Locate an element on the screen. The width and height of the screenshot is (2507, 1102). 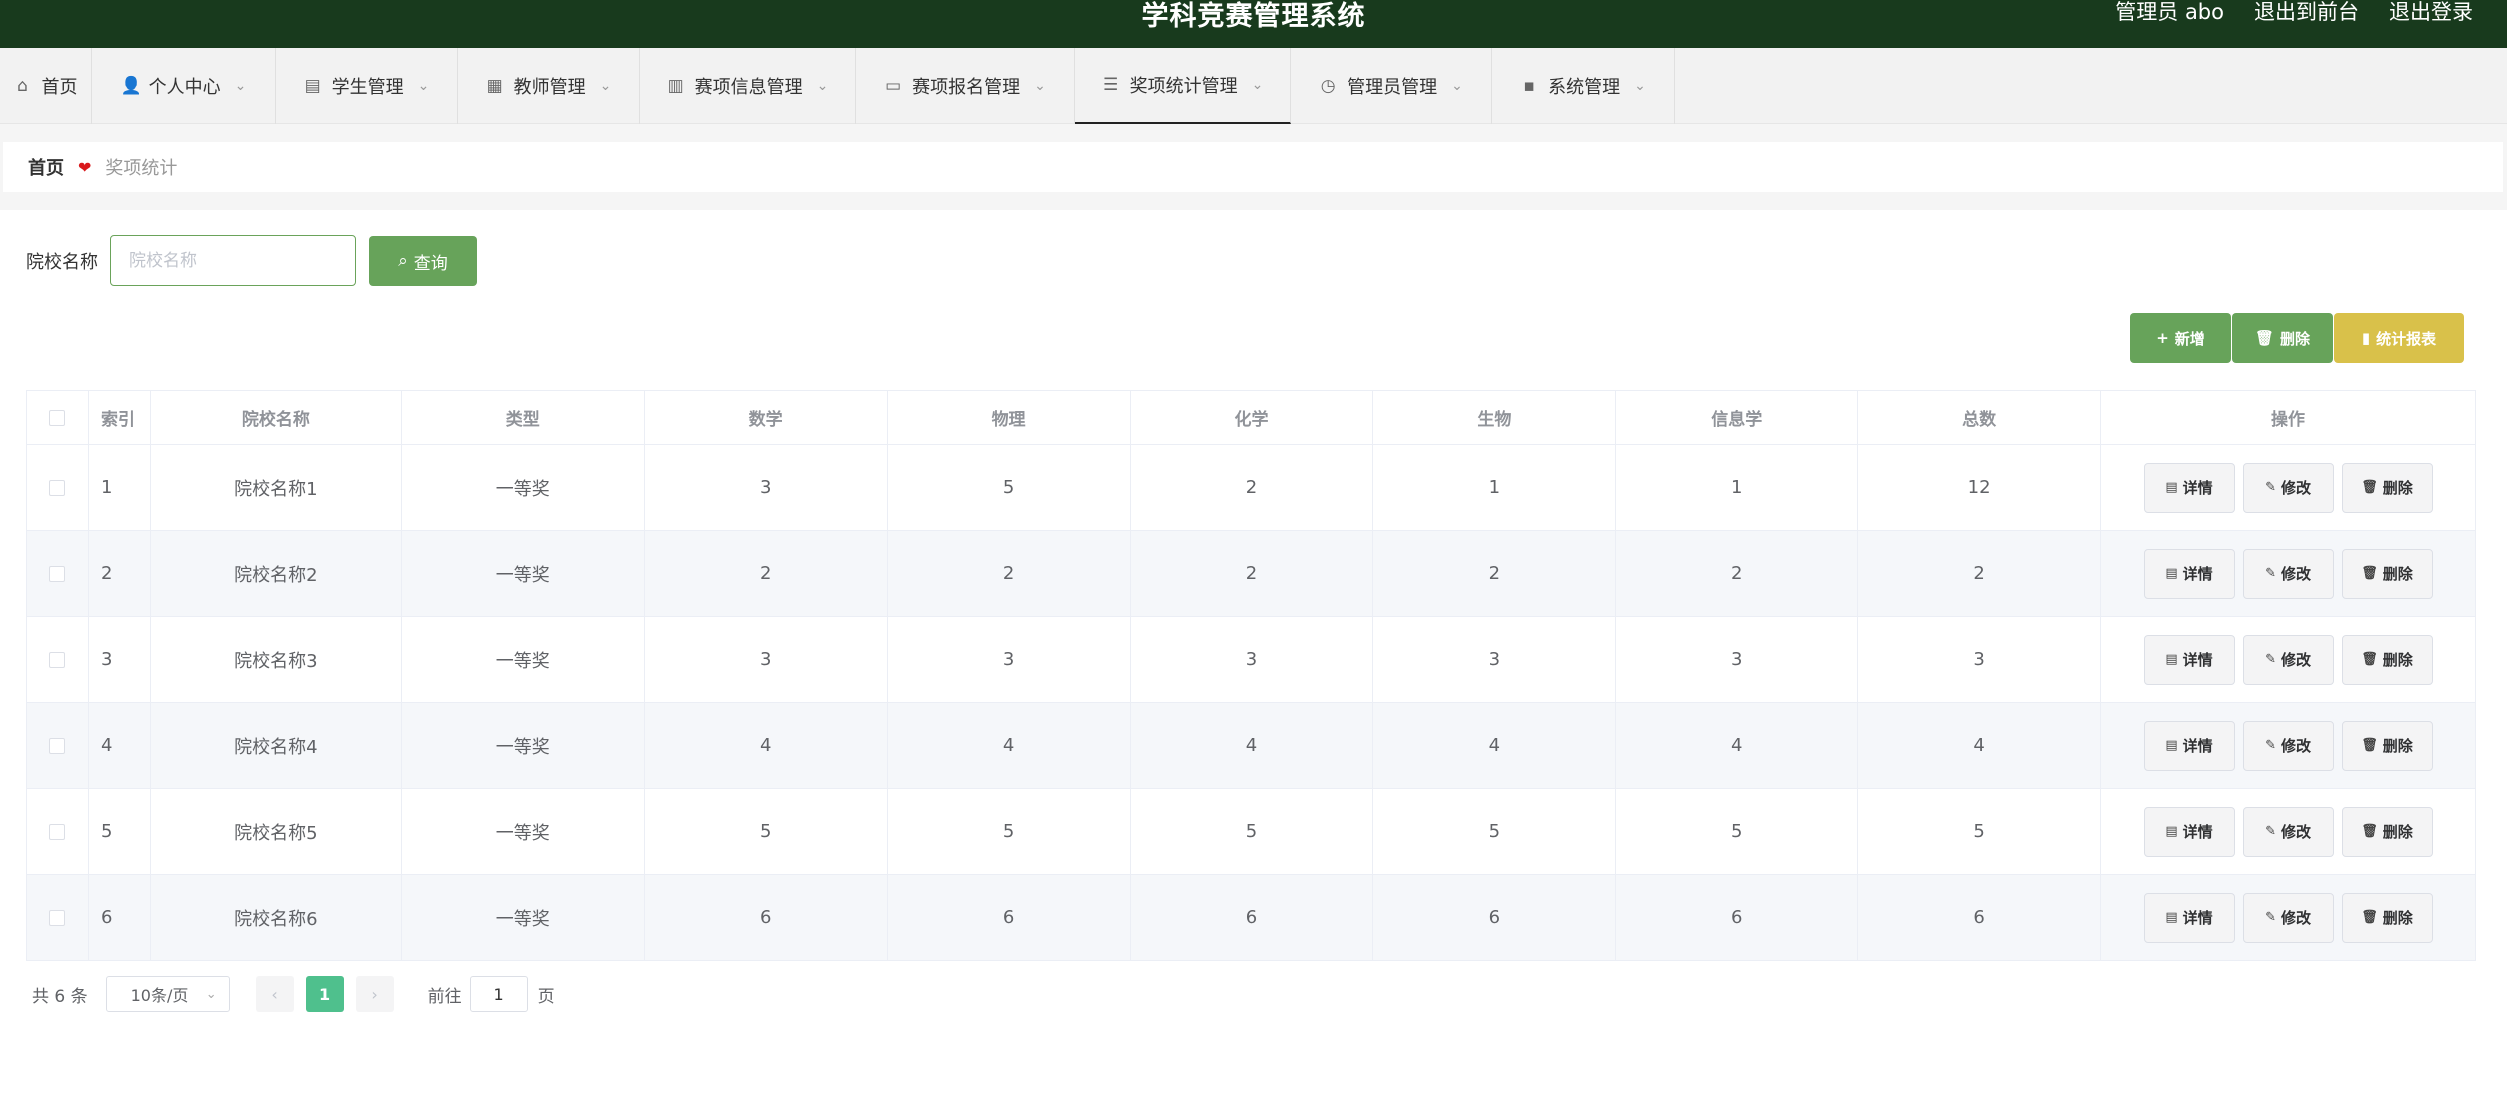
next-page-button: › is located at coordinates (374, 994).